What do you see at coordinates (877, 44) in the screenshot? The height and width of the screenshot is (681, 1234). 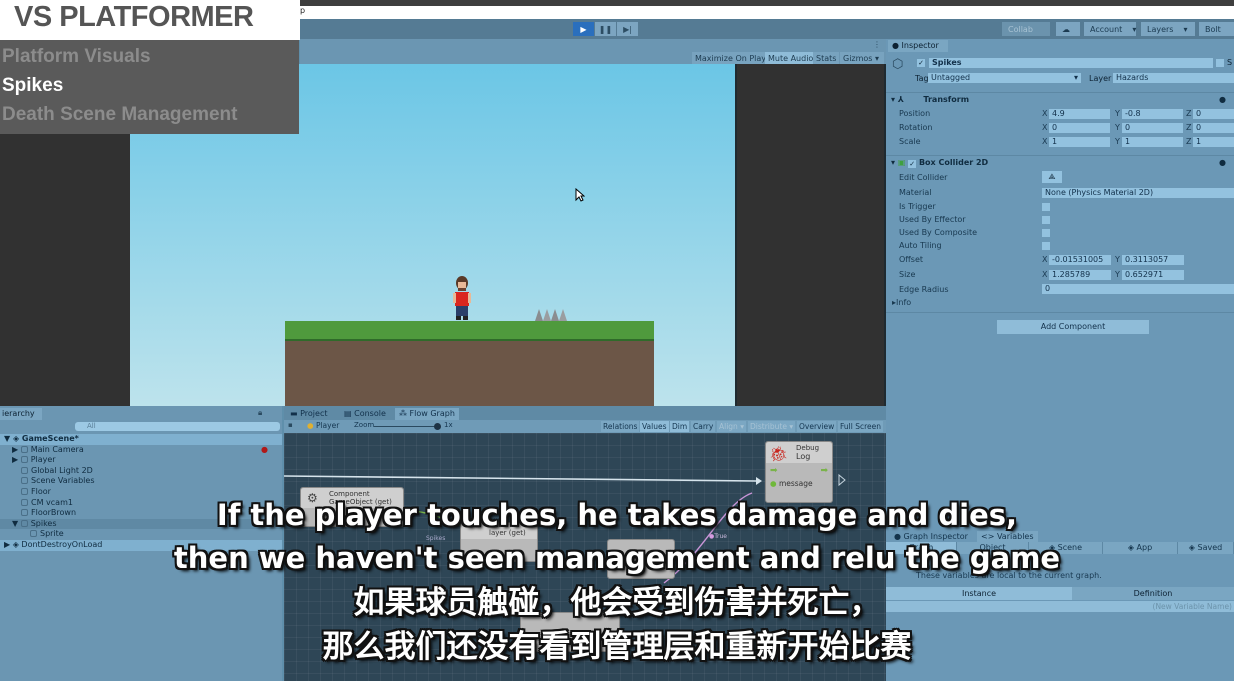 I see `more-options-icon: ⋮` at bounding box center [877, 44].